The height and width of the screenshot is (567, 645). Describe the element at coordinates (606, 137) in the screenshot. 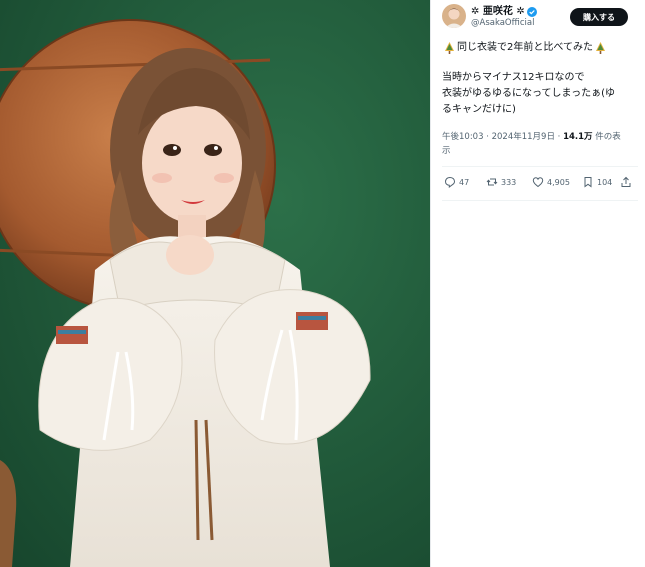

I see `view-count-suffix: 件の表` at that location.